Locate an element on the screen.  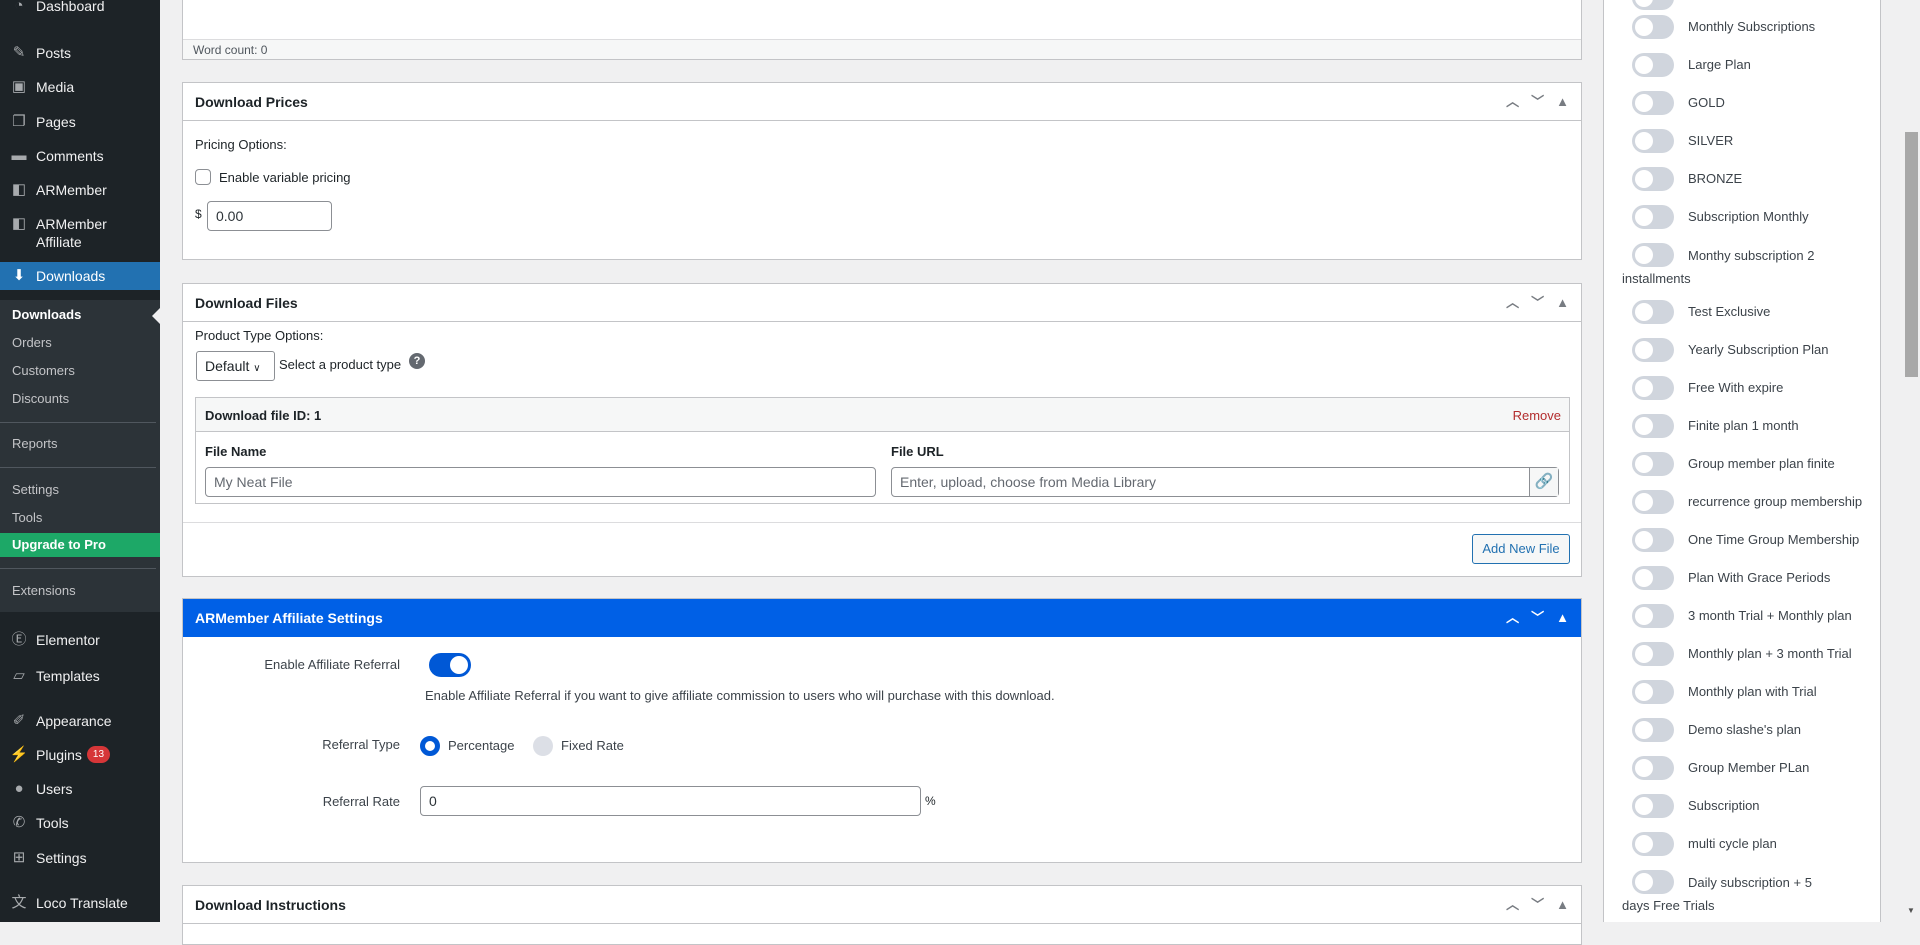
menu-item-elementor: Ⓔ Elementor is located at coordinates (80, 640).